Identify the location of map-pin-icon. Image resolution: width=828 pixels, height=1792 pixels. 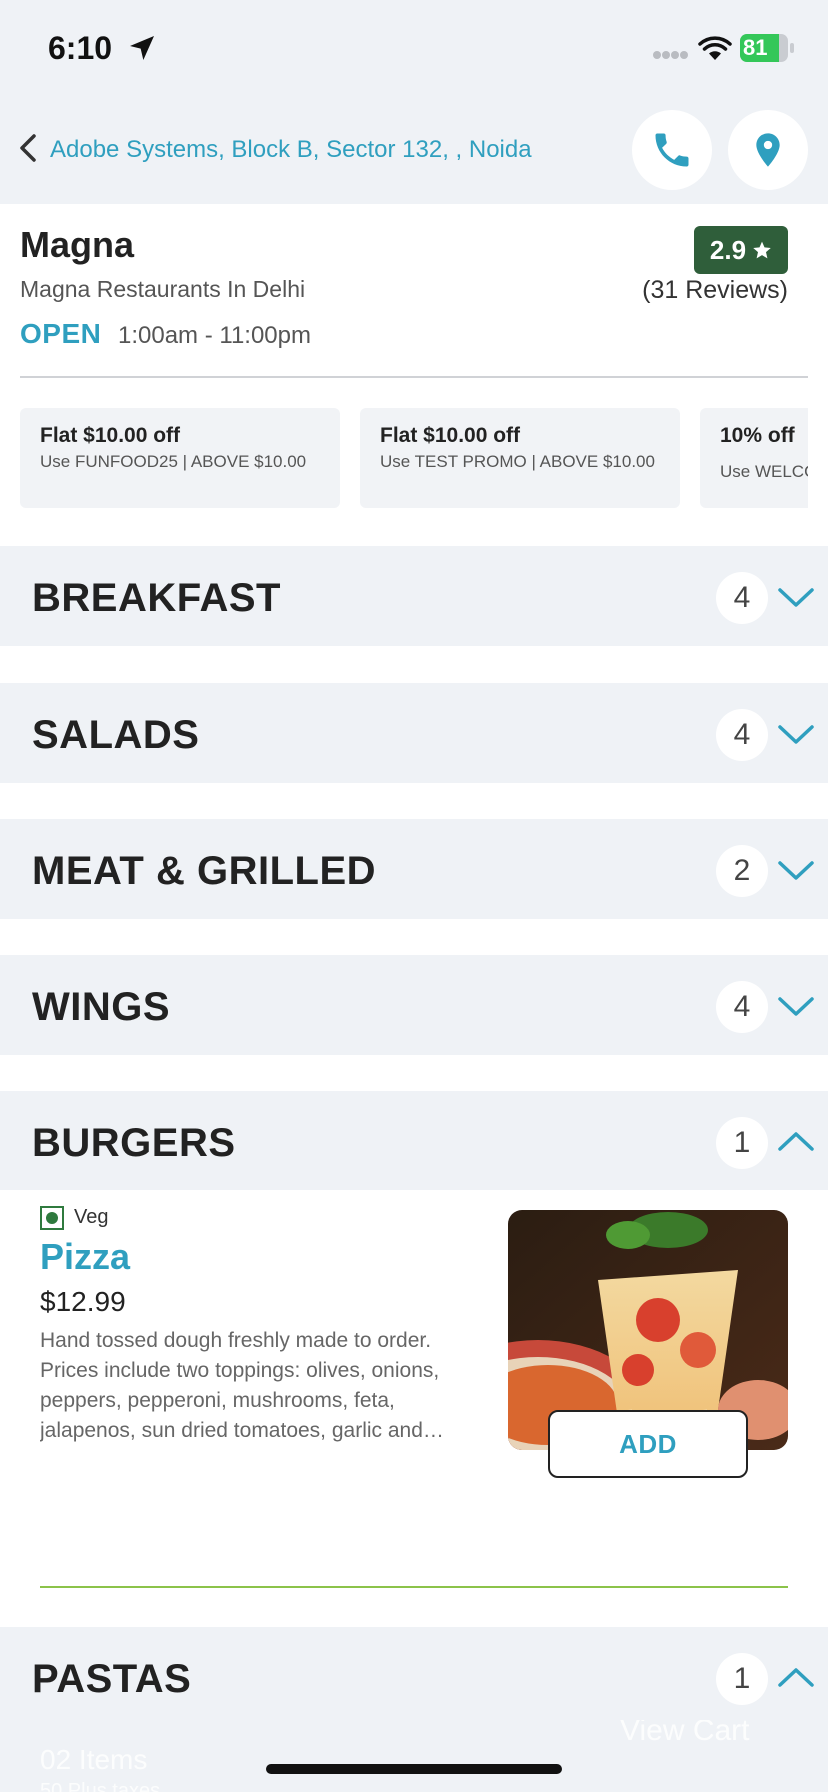
(768, 150).